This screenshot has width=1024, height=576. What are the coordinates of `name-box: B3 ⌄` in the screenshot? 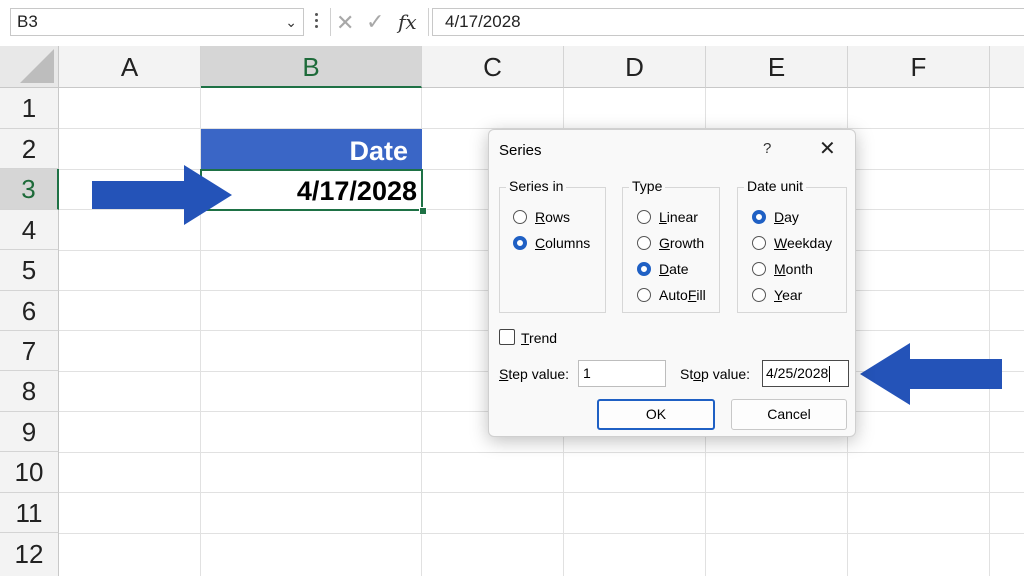 It's located at (157, 22).